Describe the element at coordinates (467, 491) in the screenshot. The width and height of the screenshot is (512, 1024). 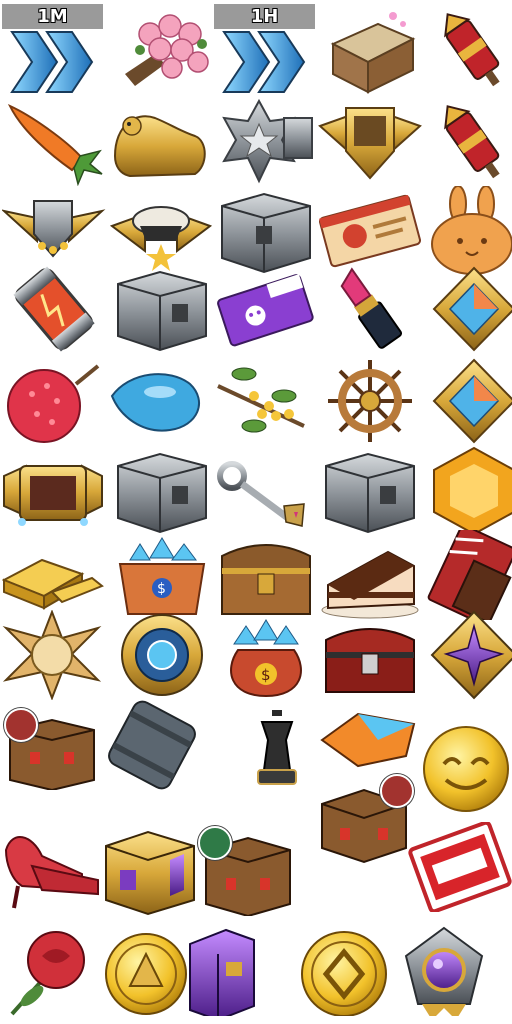
I see `amber-gem-icon` at that location.